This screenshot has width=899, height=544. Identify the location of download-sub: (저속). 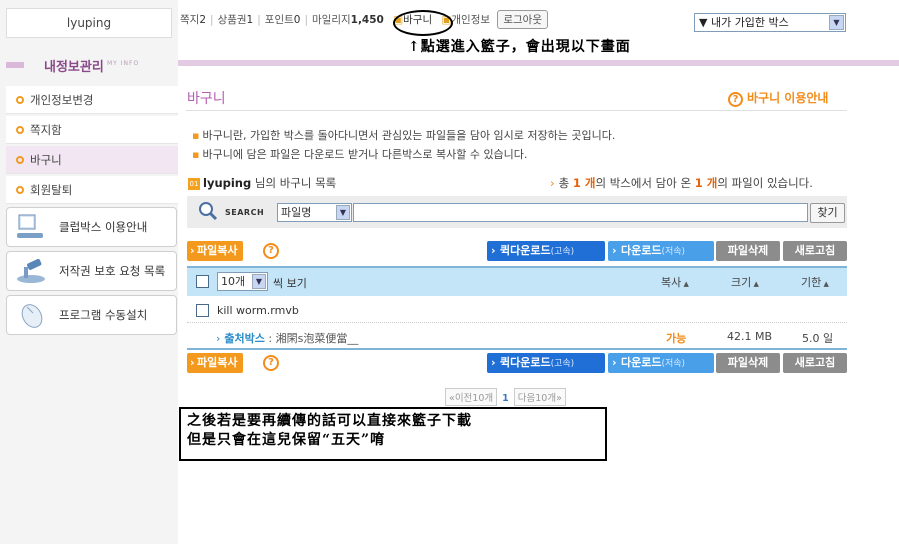
(673, 252).